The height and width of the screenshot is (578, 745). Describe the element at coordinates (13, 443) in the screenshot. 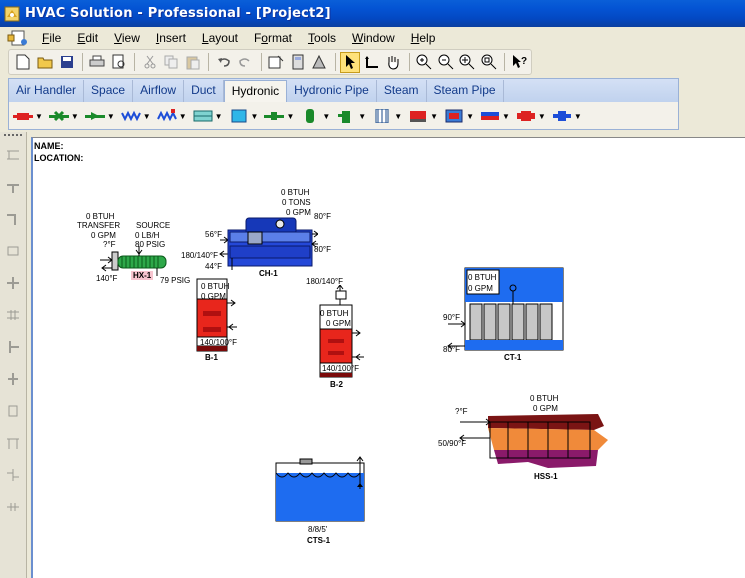

I see `palette-header-icon` at that location.